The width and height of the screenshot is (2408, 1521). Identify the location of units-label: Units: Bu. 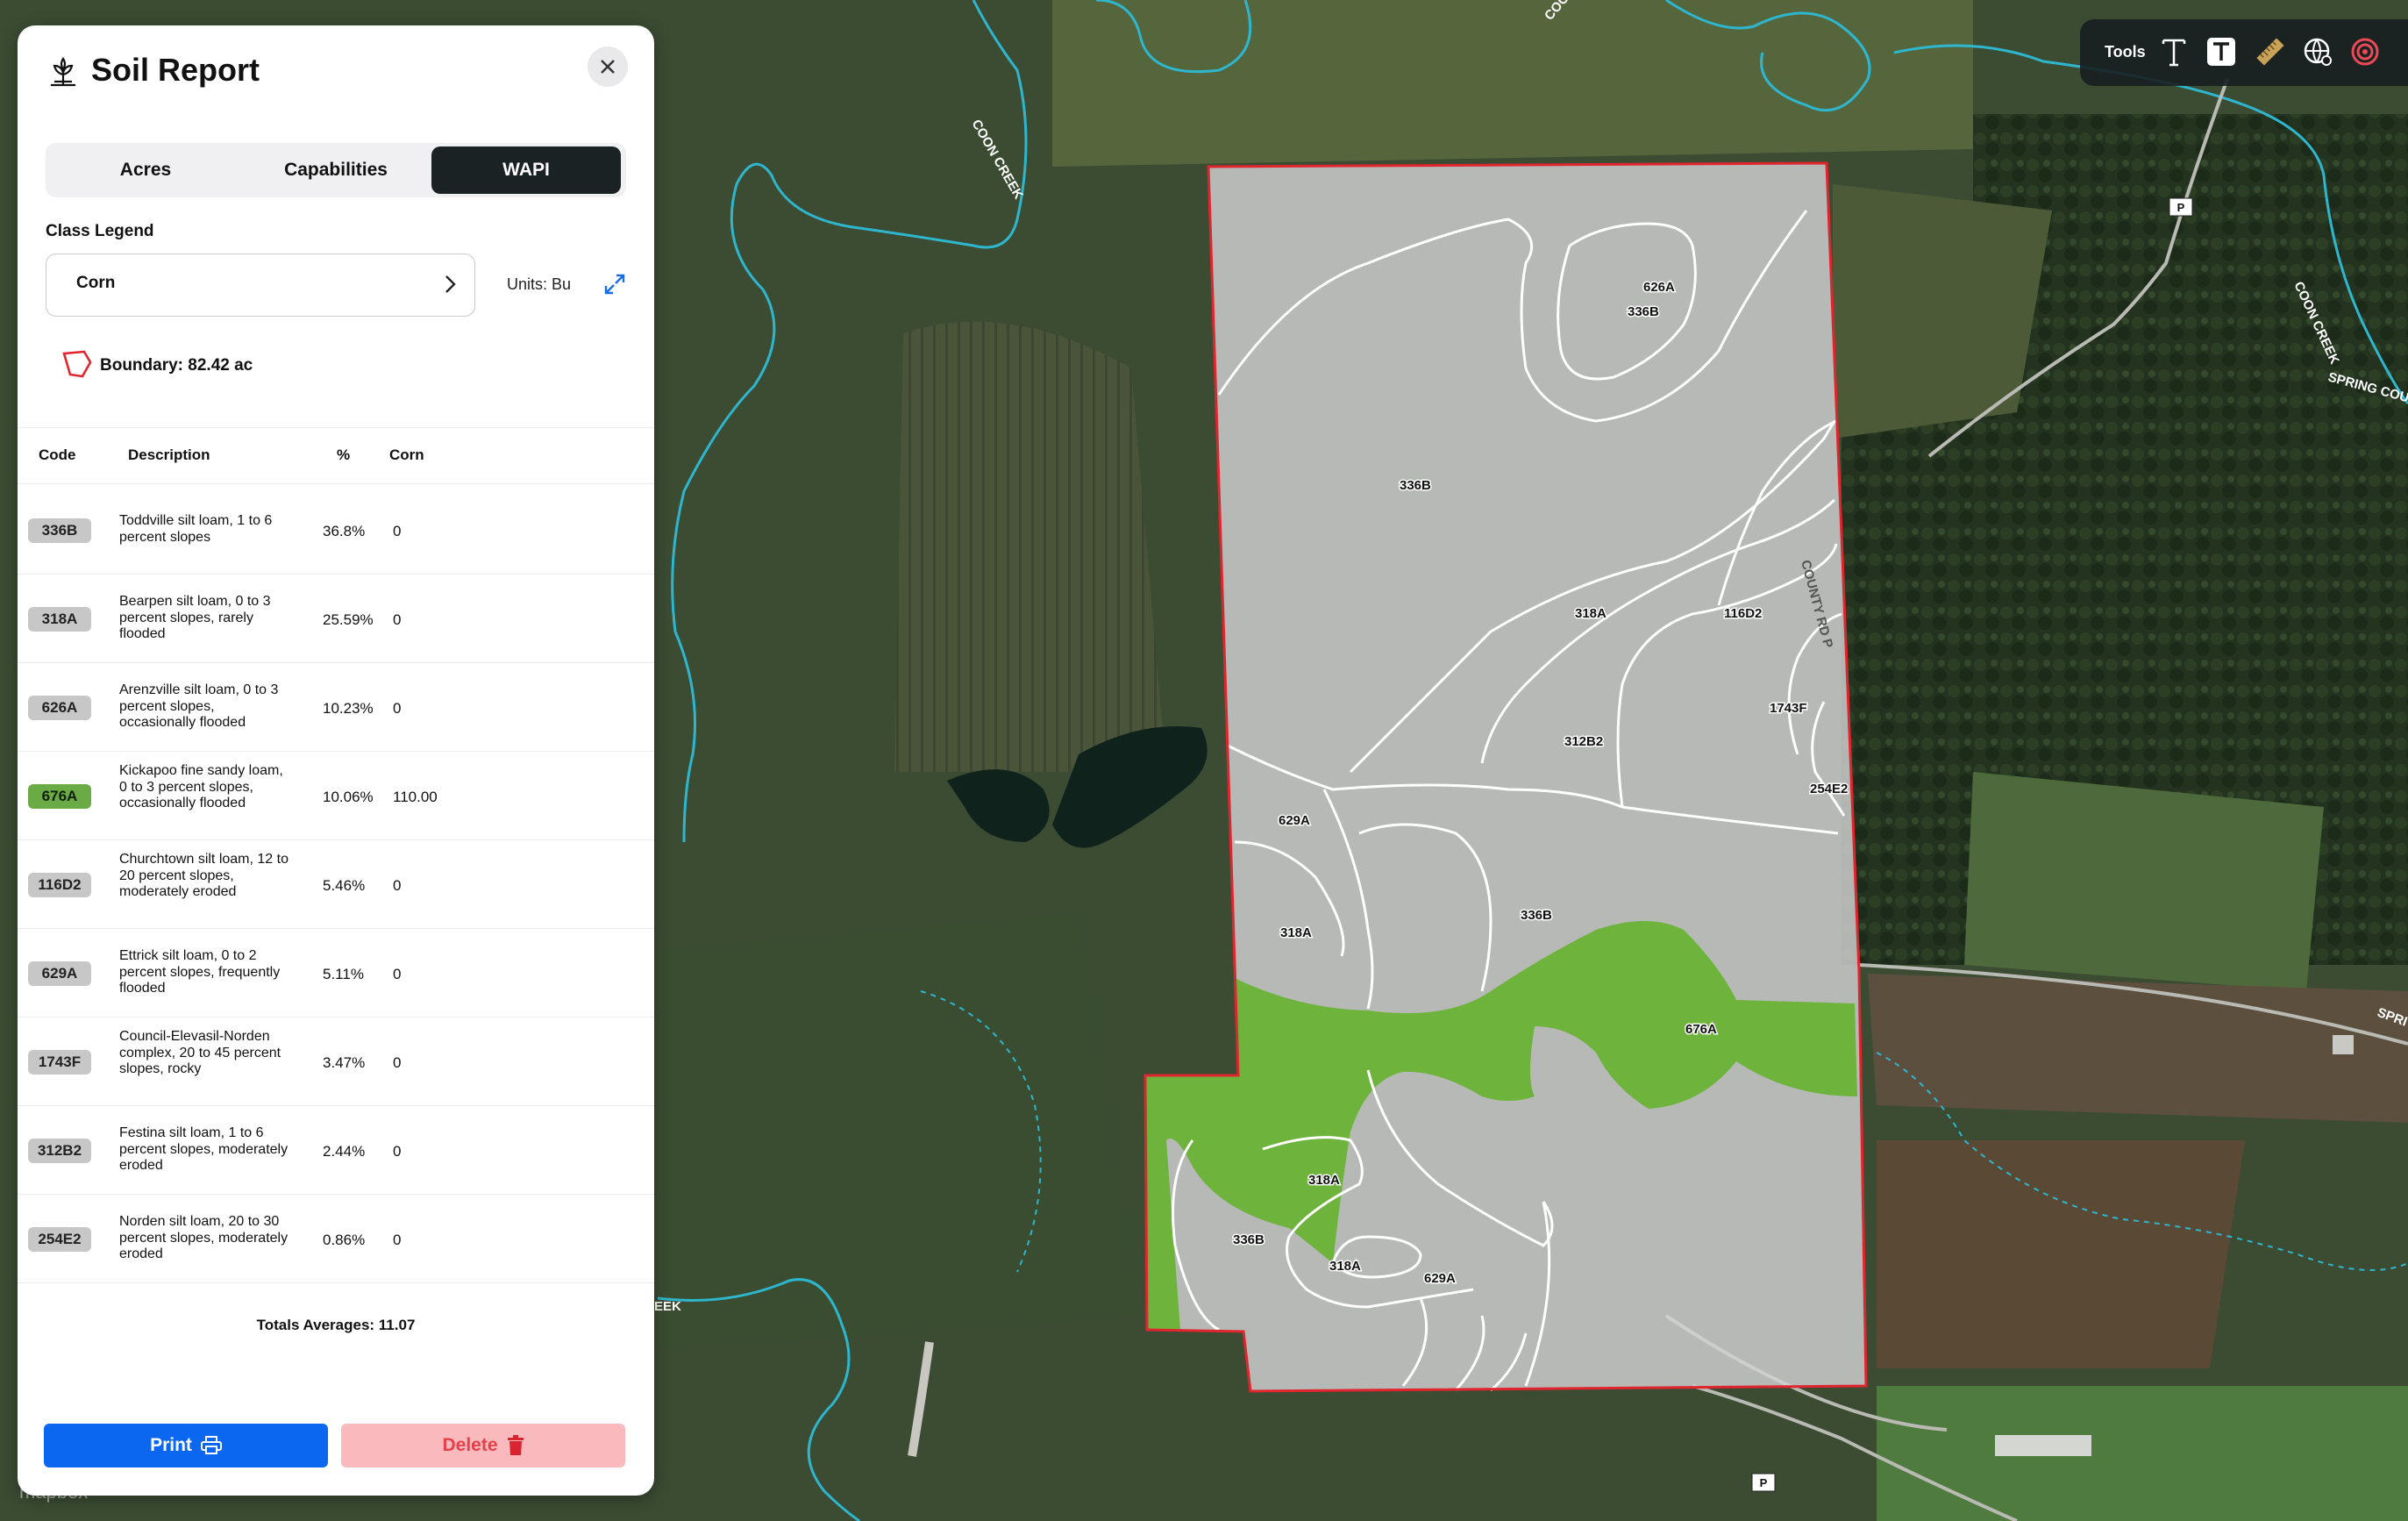
(539, 284).